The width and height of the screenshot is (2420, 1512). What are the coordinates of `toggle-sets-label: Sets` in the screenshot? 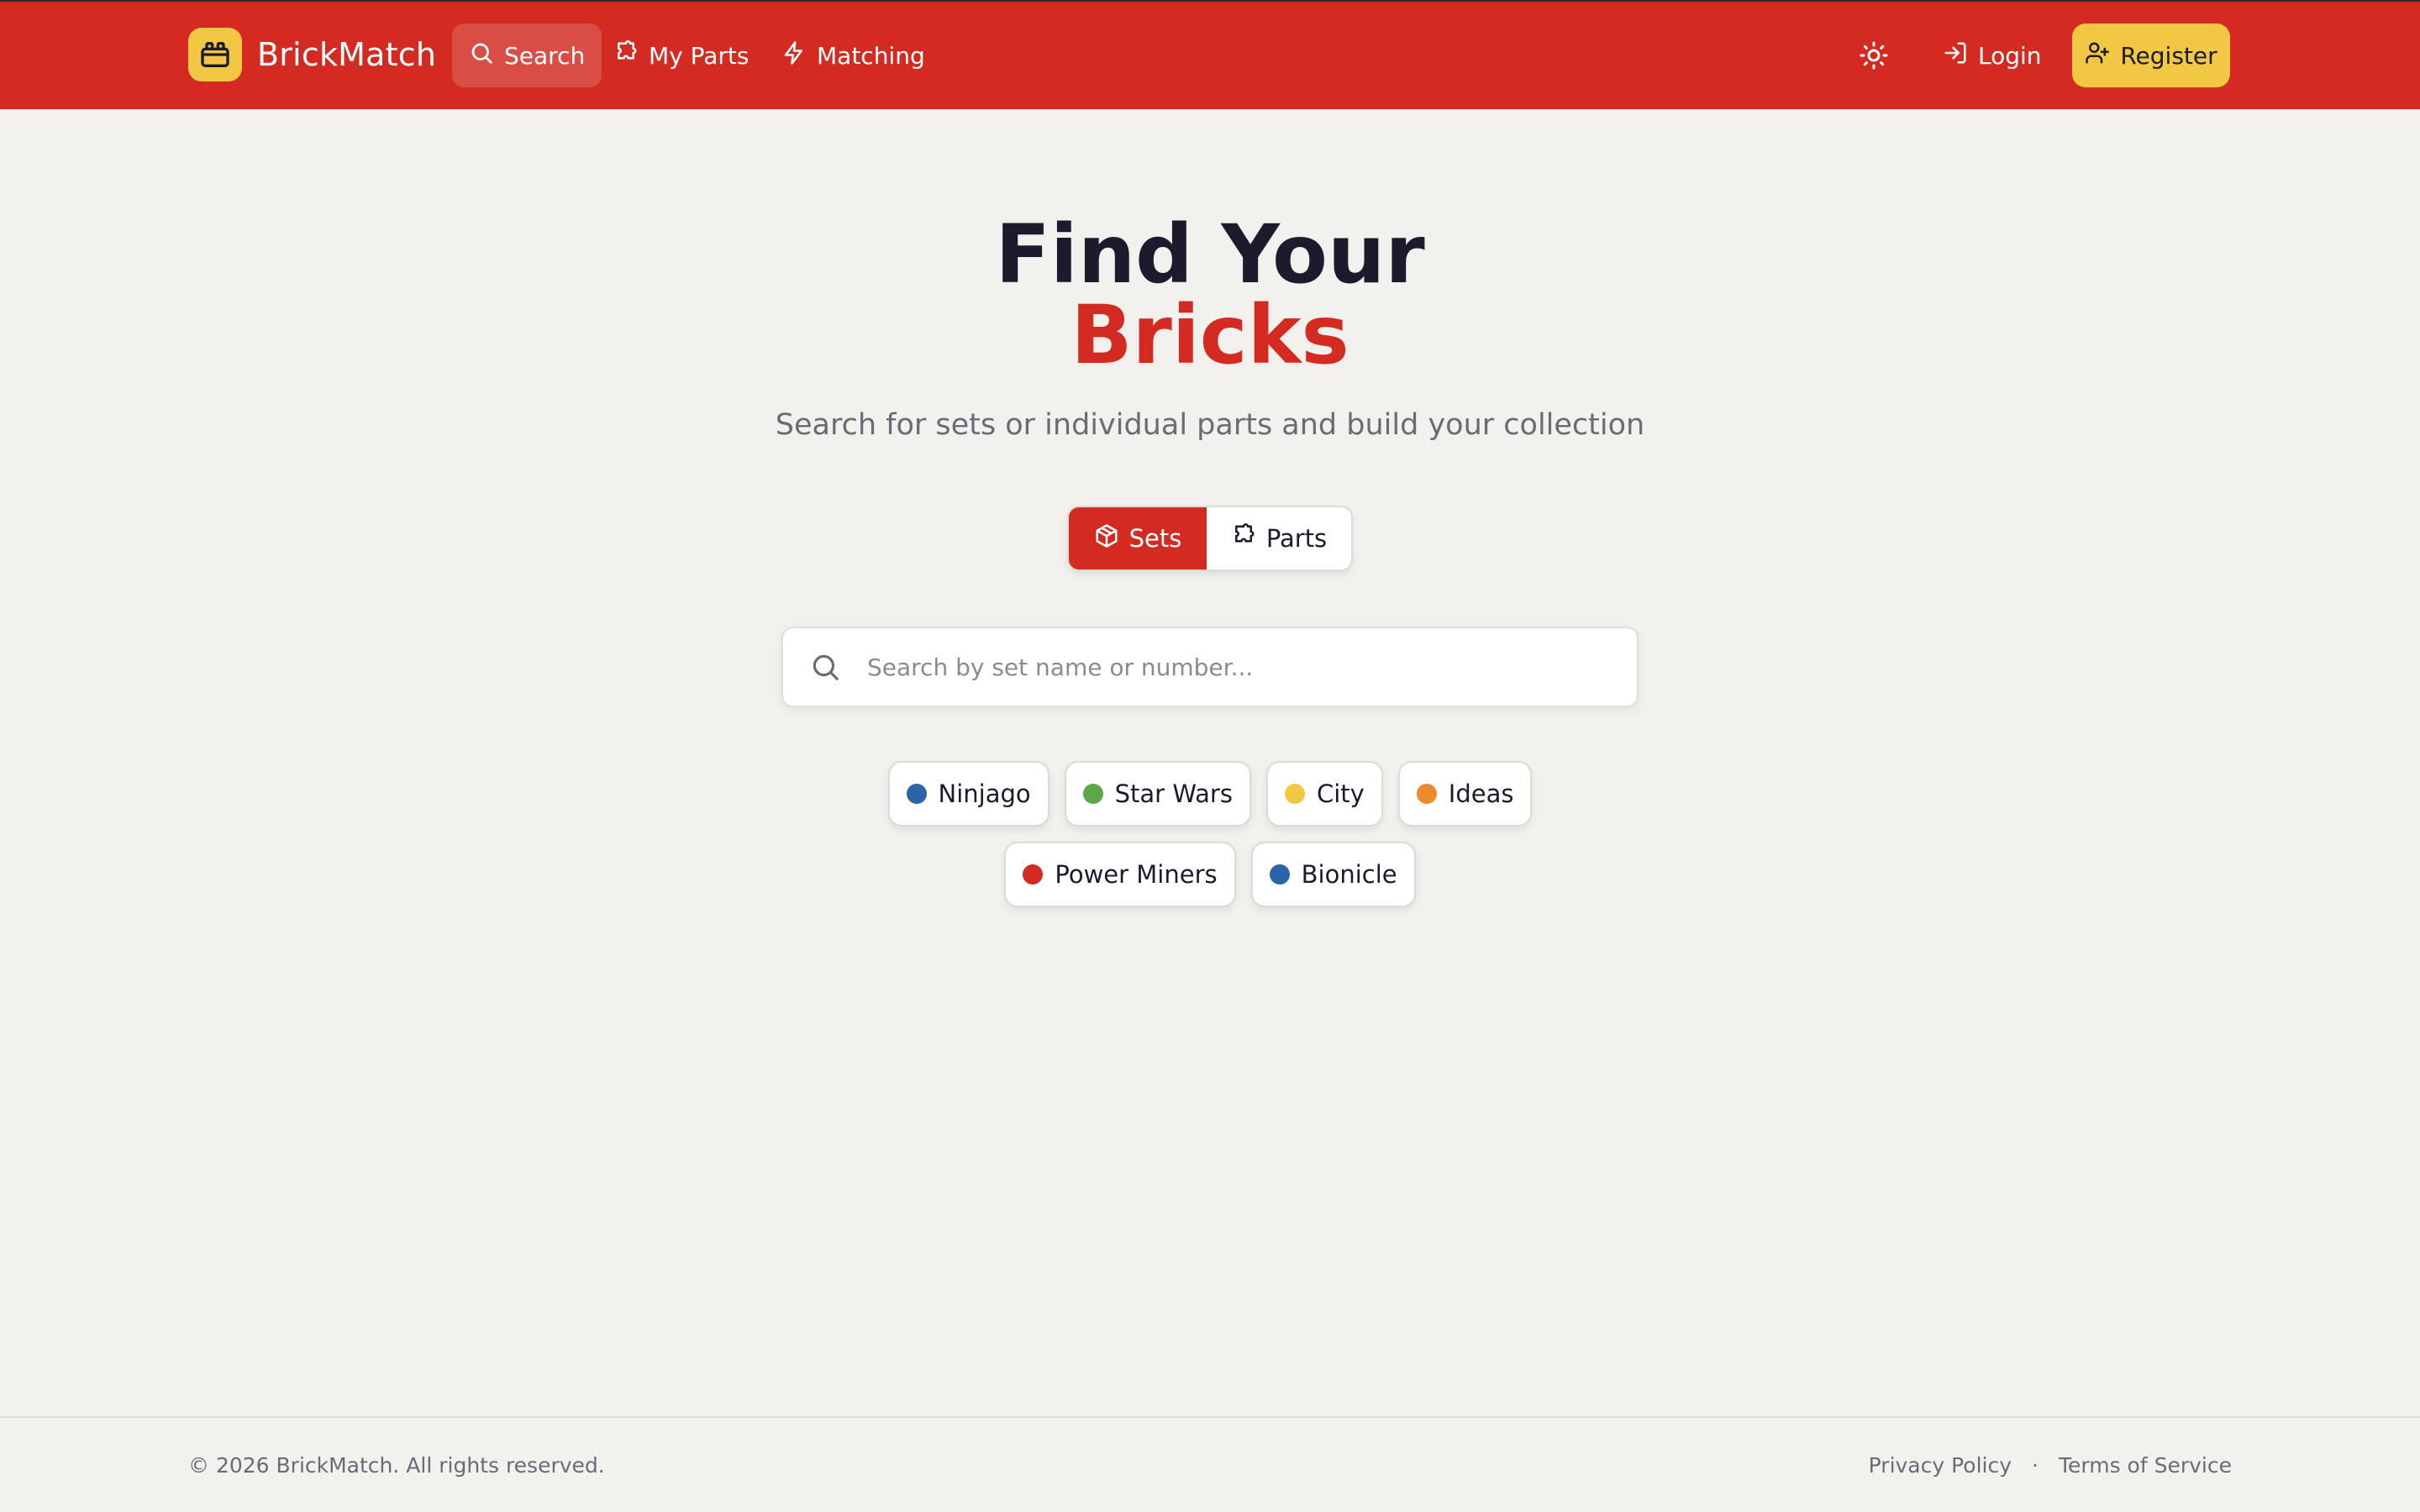 It's located at (1155, 538).